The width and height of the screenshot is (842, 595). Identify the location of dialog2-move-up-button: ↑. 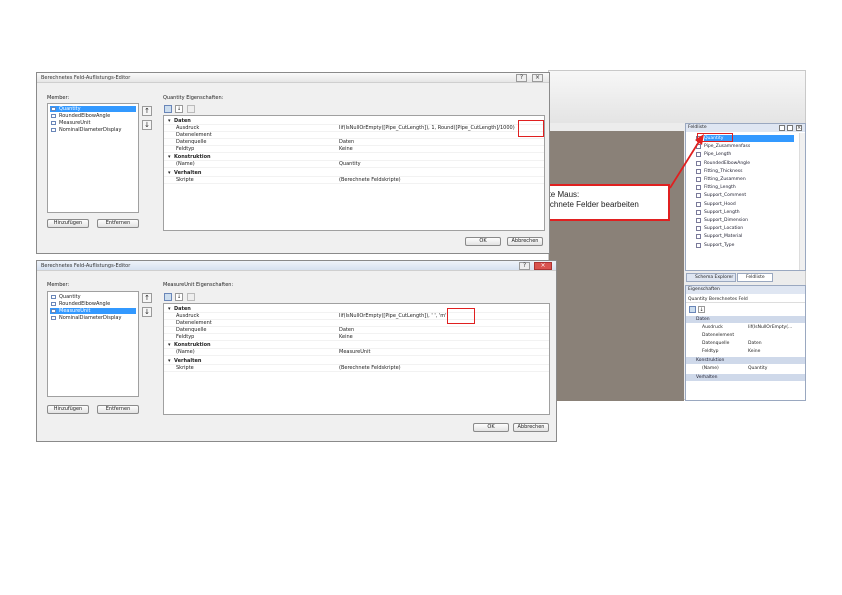
(147, 298).